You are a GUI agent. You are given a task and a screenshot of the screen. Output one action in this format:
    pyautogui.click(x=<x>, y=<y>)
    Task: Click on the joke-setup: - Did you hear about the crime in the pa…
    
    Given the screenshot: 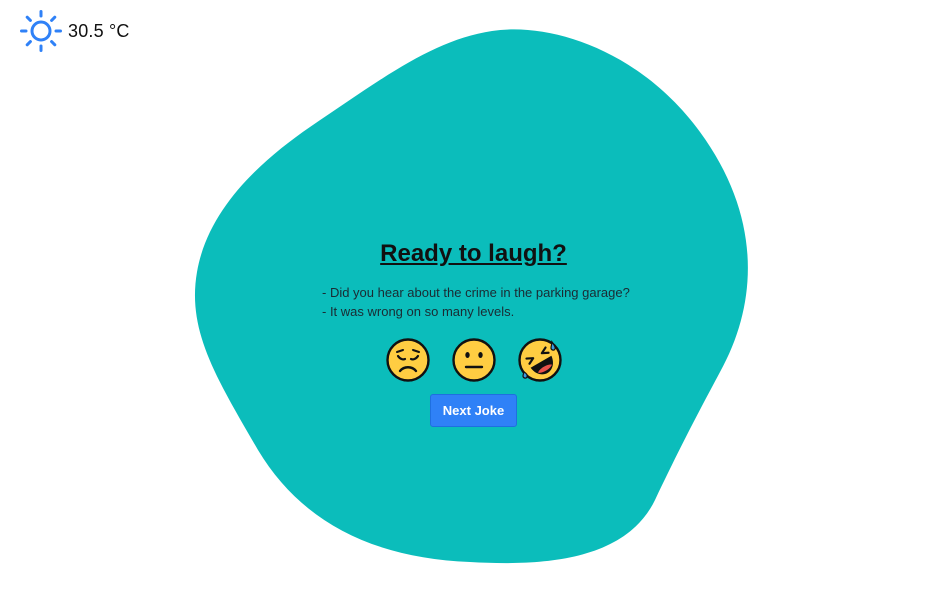 What is the action you would take?
    pyautogui.click(x=476, y=292)
    